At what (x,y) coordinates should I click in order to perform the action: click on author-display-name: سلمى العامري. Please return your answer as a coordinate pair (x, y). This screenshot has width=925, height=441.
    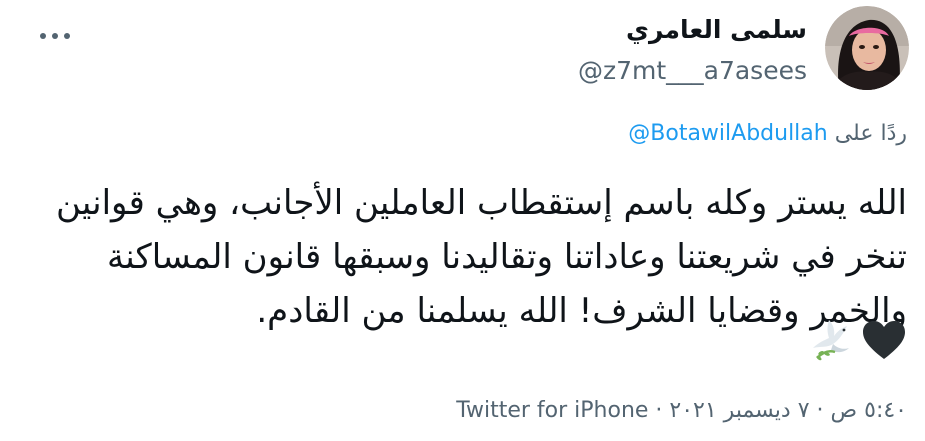
    Looking at the image, I should click on (692, 30).